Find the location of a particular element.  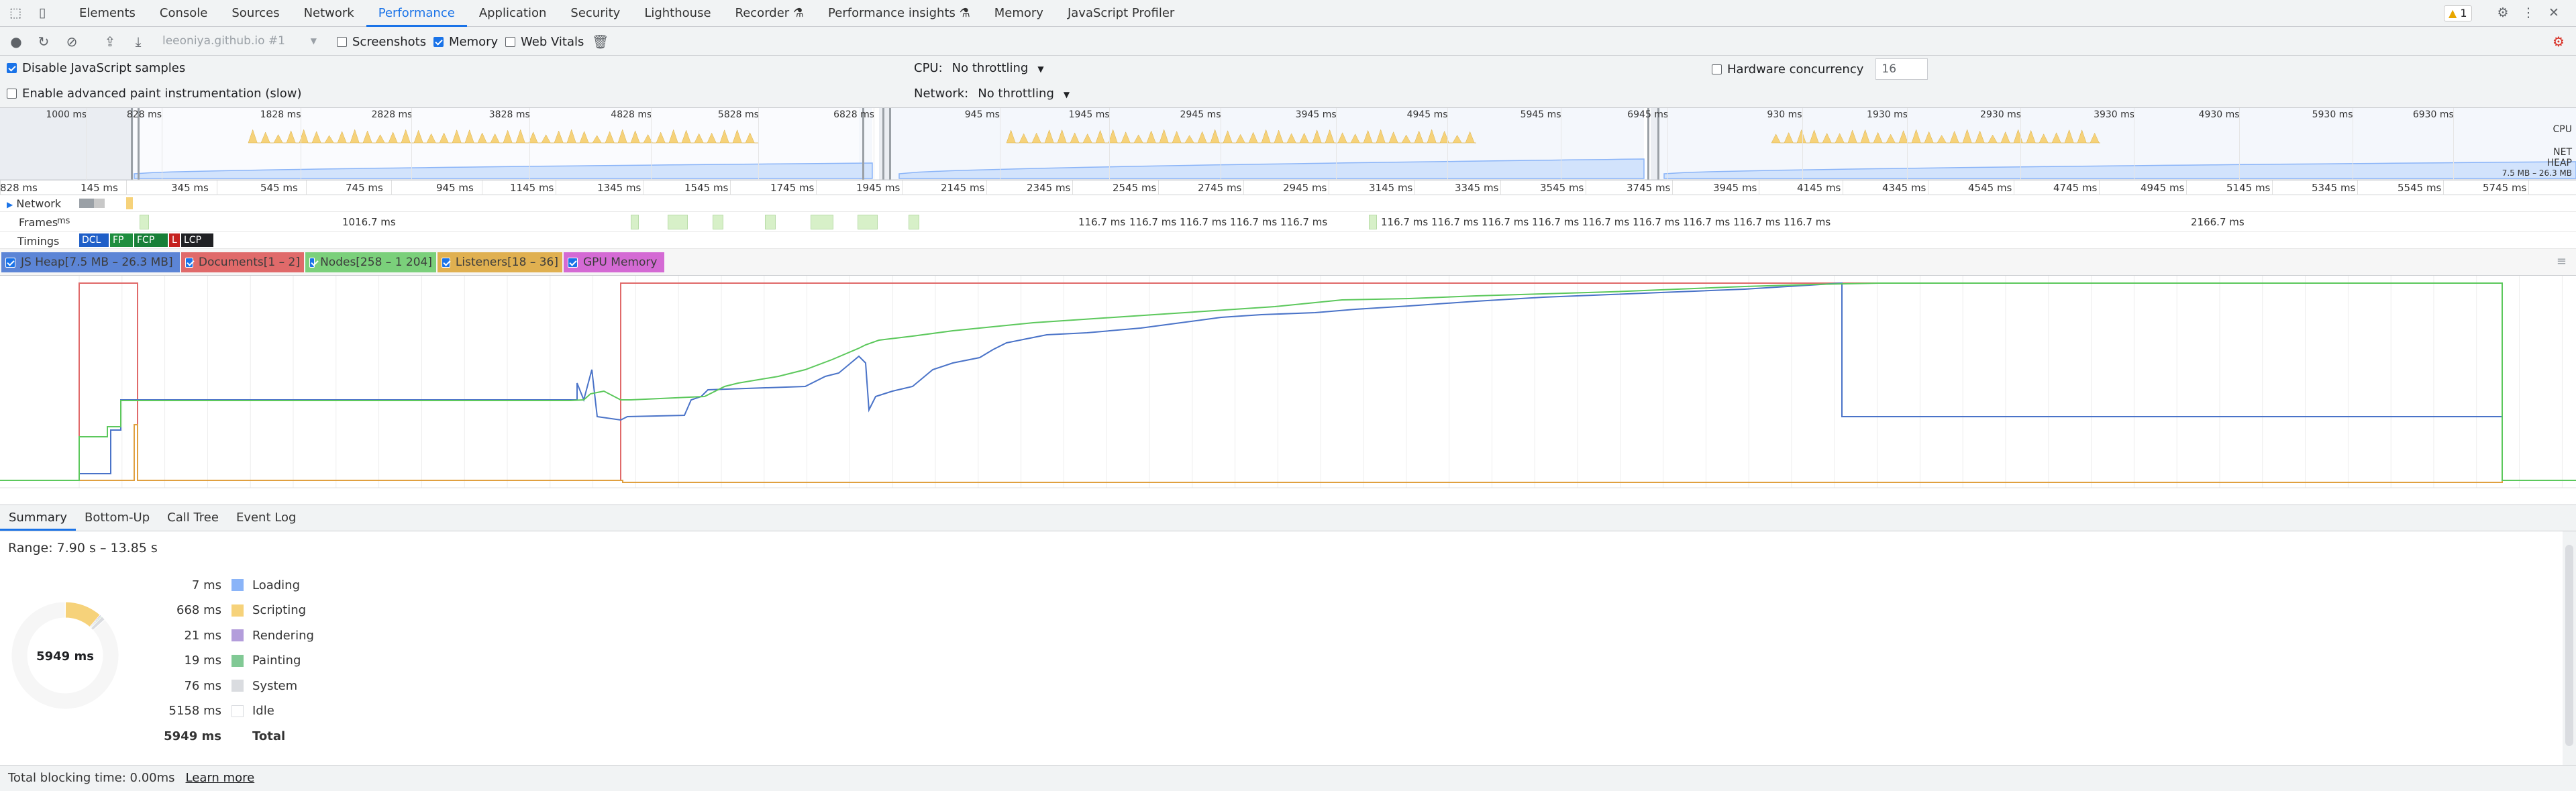

web-vitals-checkbox: Web Vitals is located at coordinates (544, 42).